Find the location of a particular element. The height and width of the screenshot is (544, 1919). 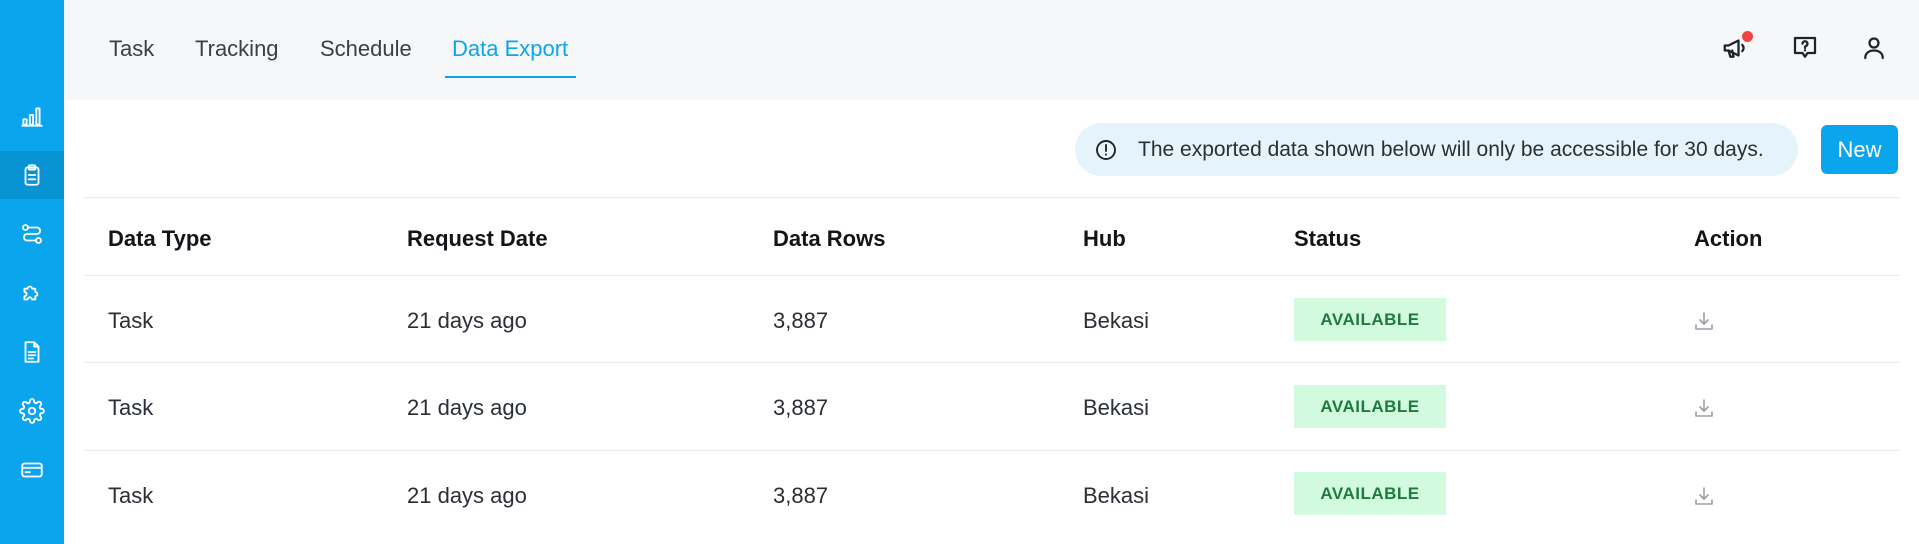

info-circle-icon is located at coordinates (1106, 150).